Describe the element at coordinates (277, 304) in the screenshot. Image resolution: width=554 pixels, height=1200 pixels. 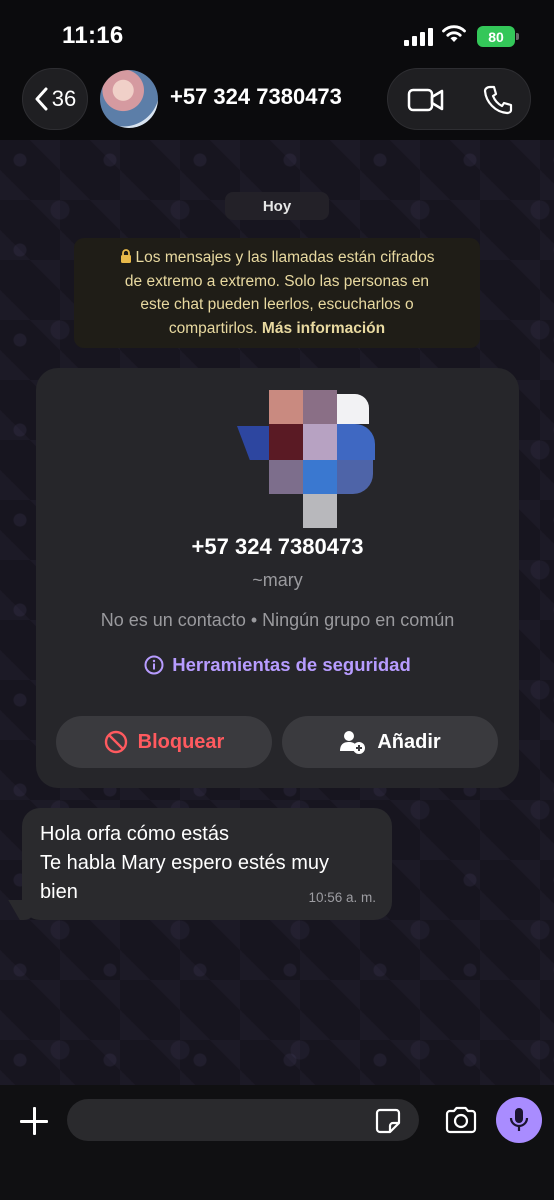
I see `encryption-line-3: este chat pueden leerlos, escucharlos o` at that location.